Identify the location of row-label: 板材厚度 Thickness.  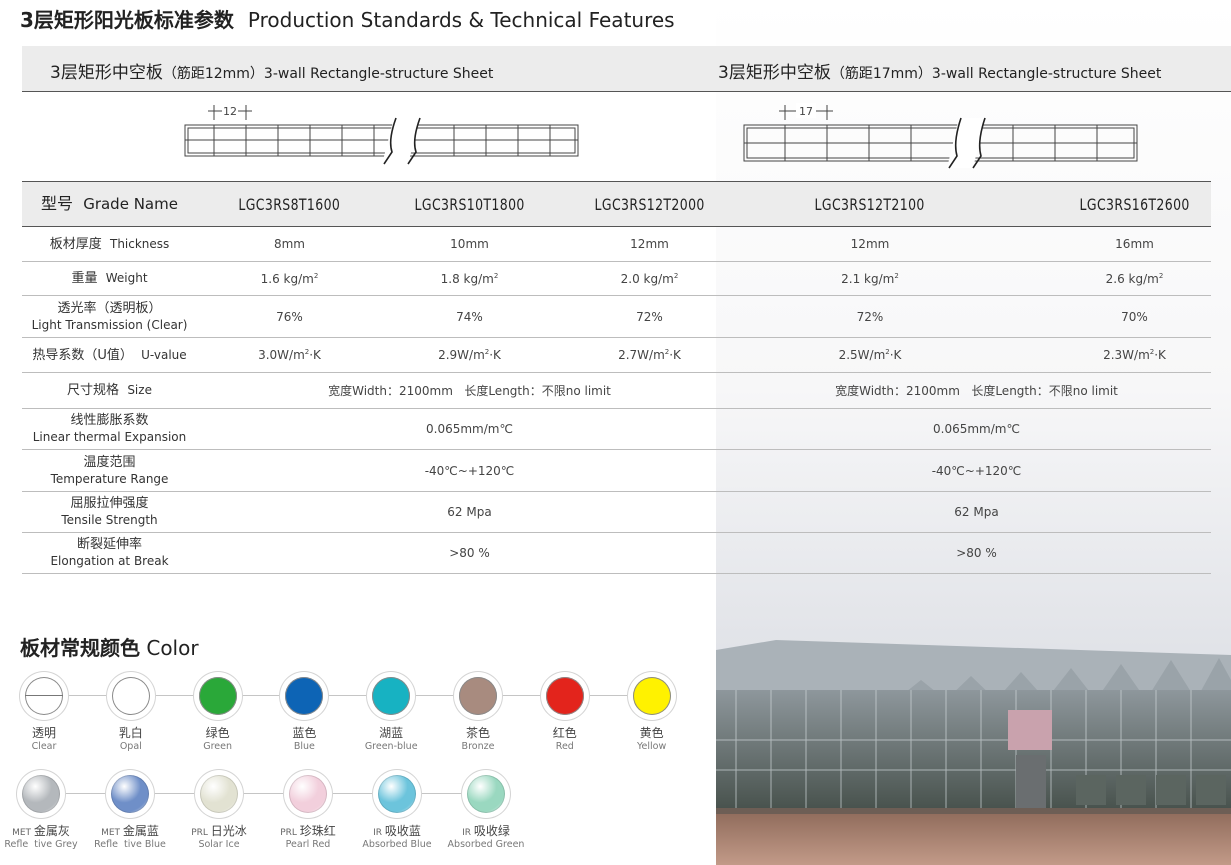
(109, 244).